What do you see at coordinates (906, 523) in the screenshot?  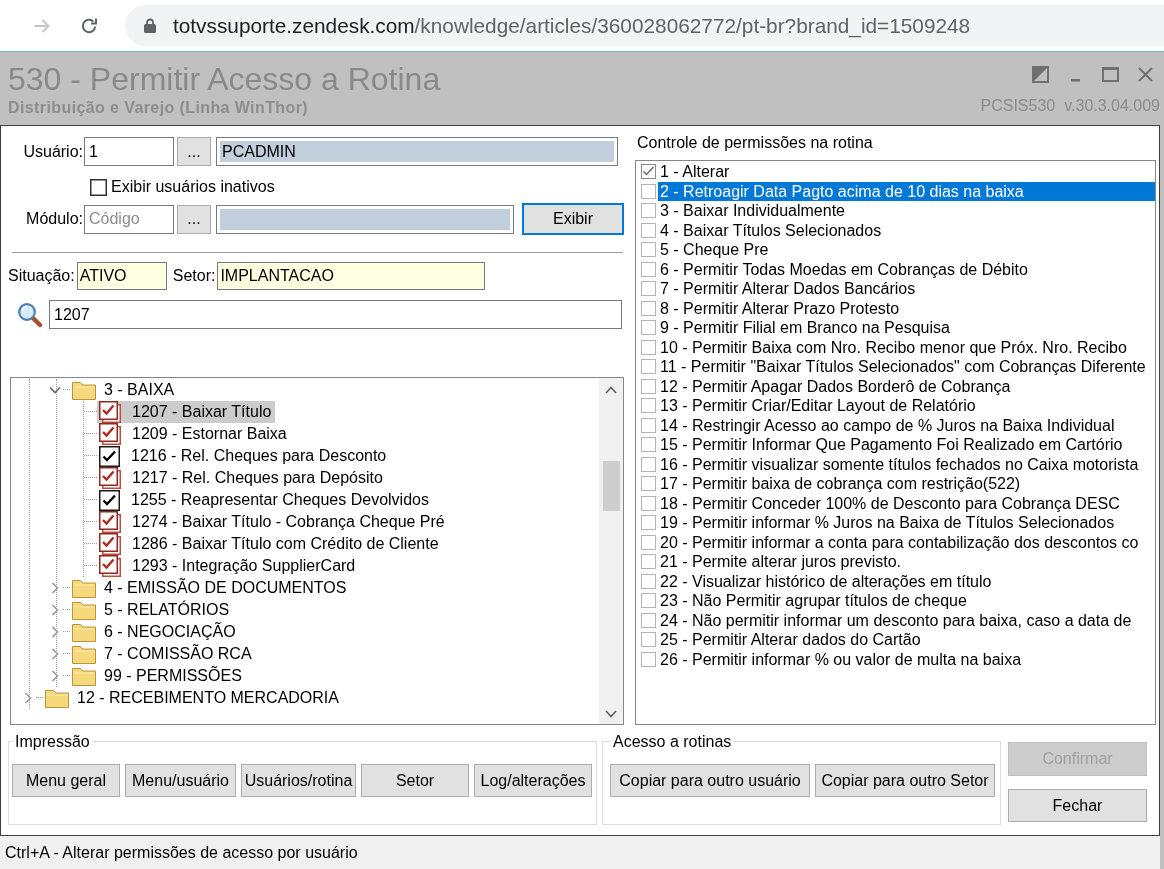 I see `permission-item: 19 - Permitir informar % Juros na Baixa de Títulos Selecionados` at bounding box center [906, 523].